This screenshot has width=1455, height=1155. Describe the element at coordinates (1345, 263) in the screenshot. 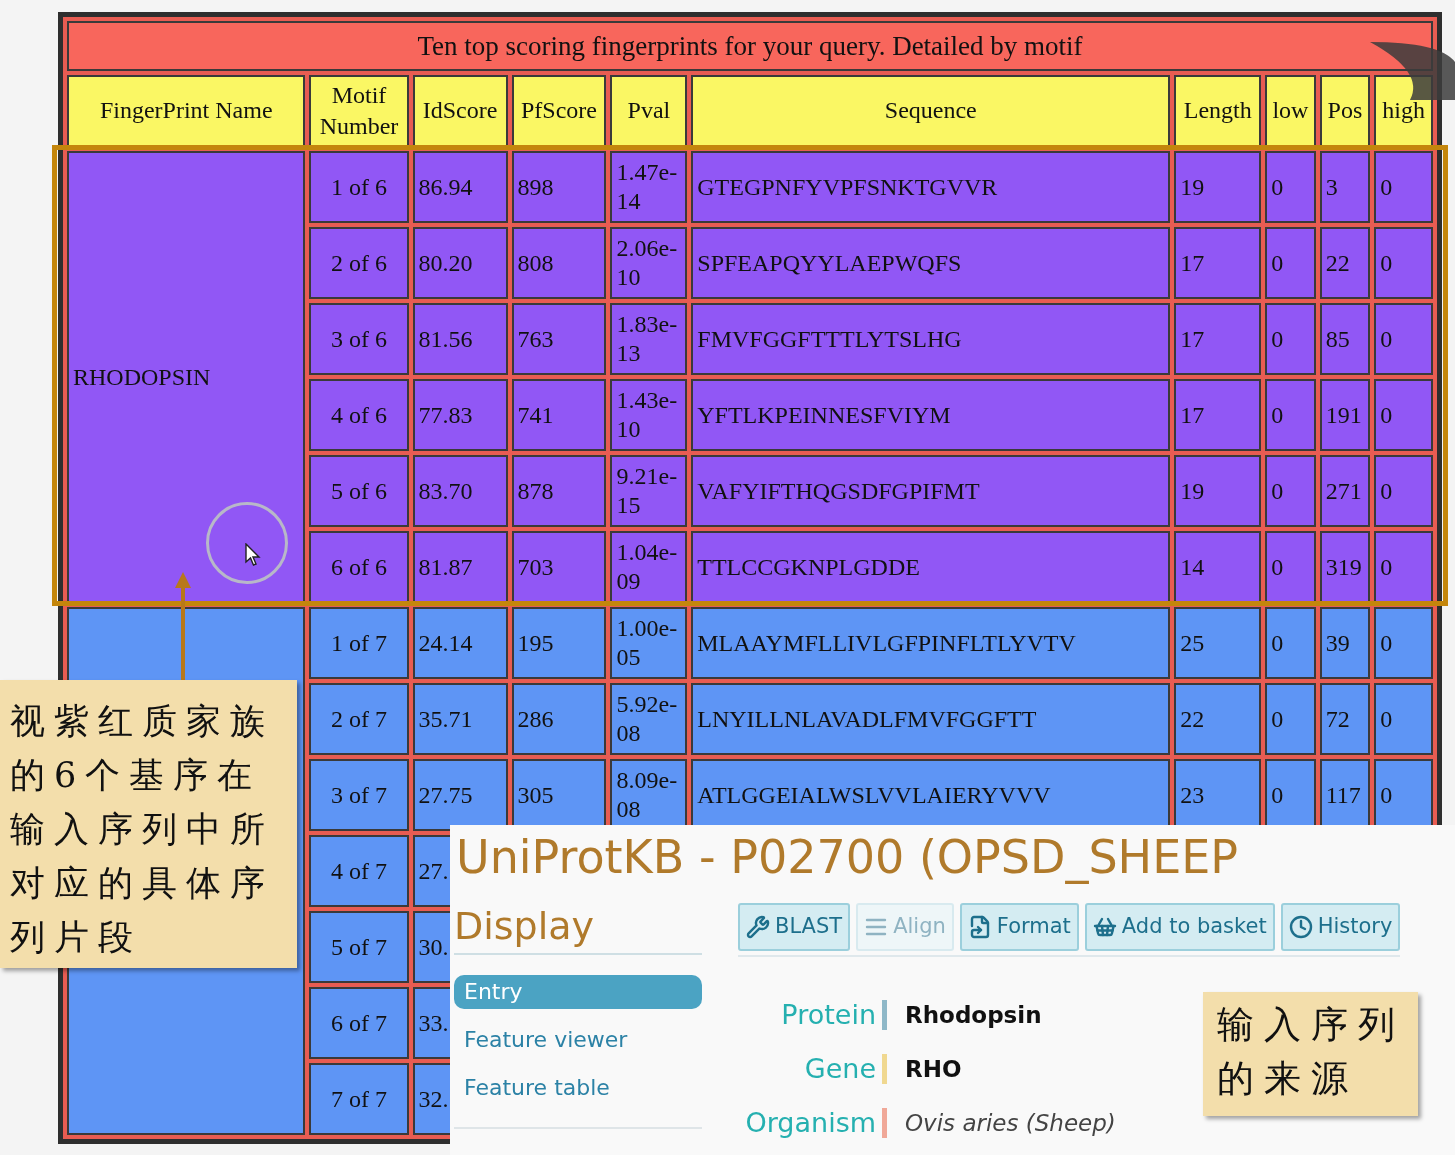

I see `table-cell: 22` at that location.